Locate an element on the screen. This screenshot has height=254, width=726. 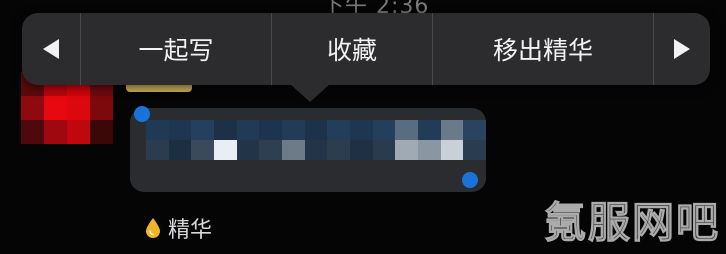
message-content-mosaic is located at coordinates (316, 150).